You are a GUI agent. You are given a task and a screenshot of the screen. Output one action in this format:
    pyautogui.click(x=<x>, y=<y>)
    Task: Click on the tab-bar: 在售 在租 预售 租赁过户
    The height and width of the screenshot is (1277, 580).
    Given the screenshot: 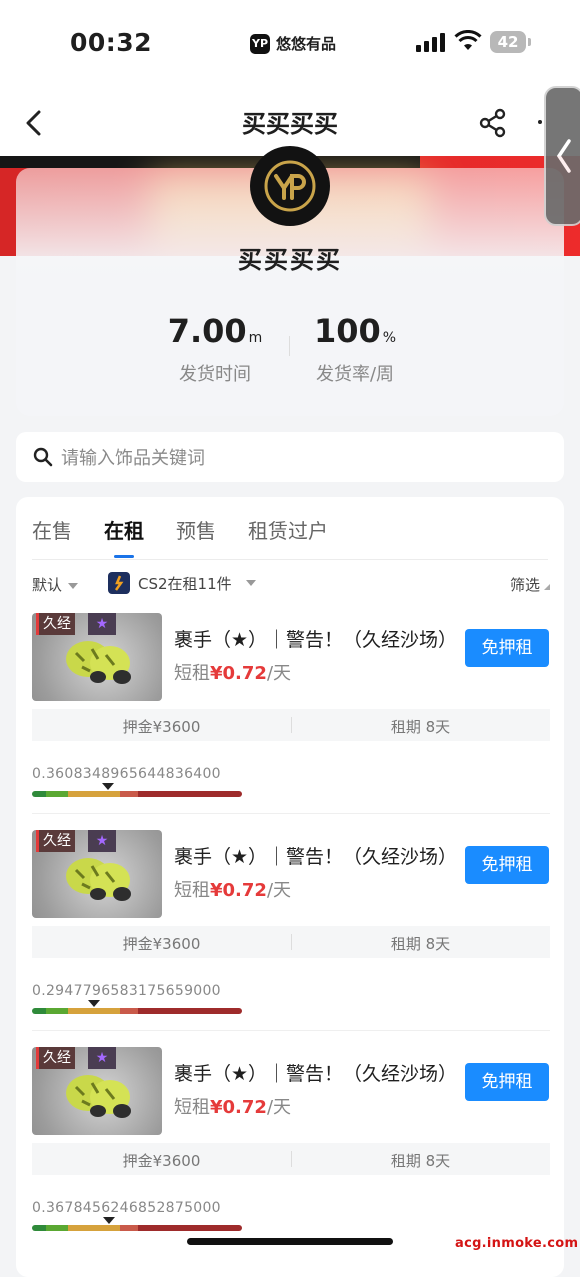 What is the action you would take?
    pyautogui.click(x=180, y=536)
    